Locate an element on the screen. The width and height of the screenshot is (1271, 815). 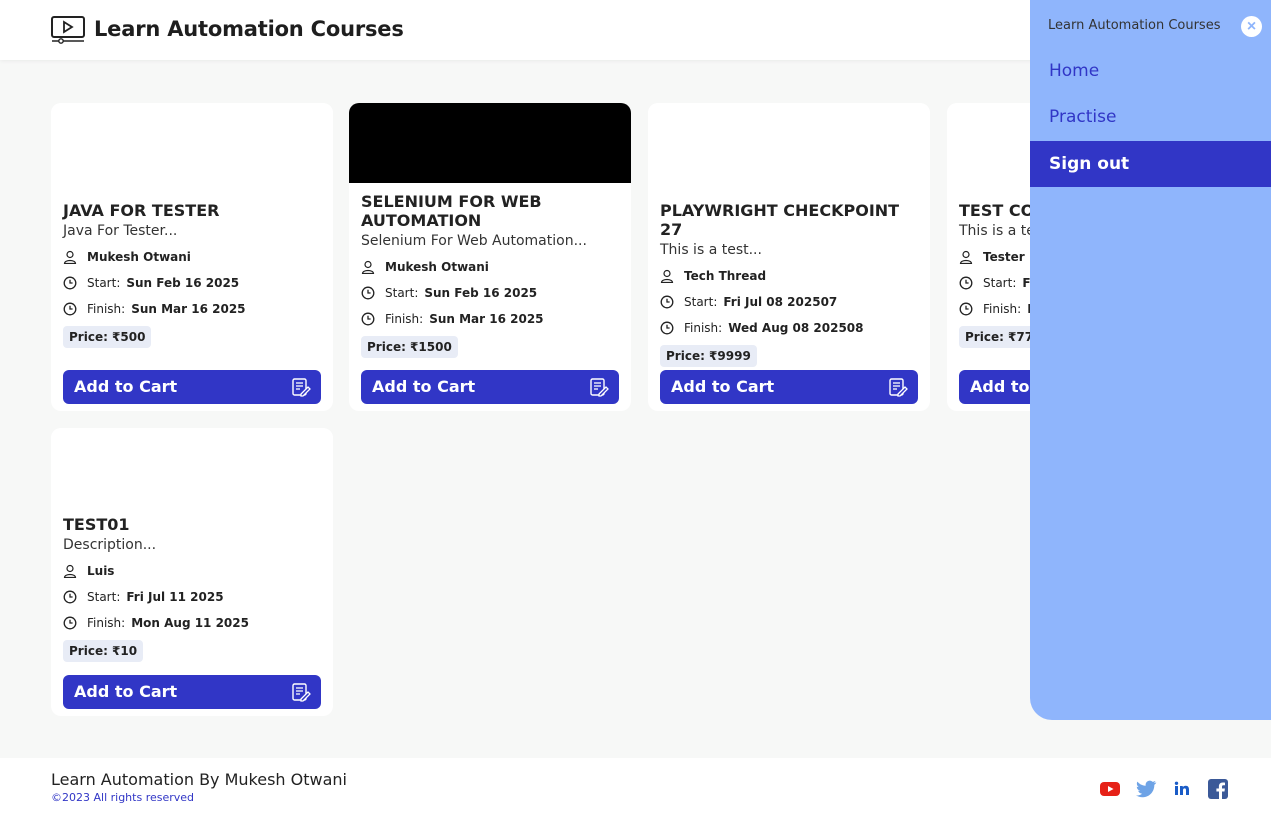
course-title: JAVA FOR TESTER is located at coordinates (141, 210).